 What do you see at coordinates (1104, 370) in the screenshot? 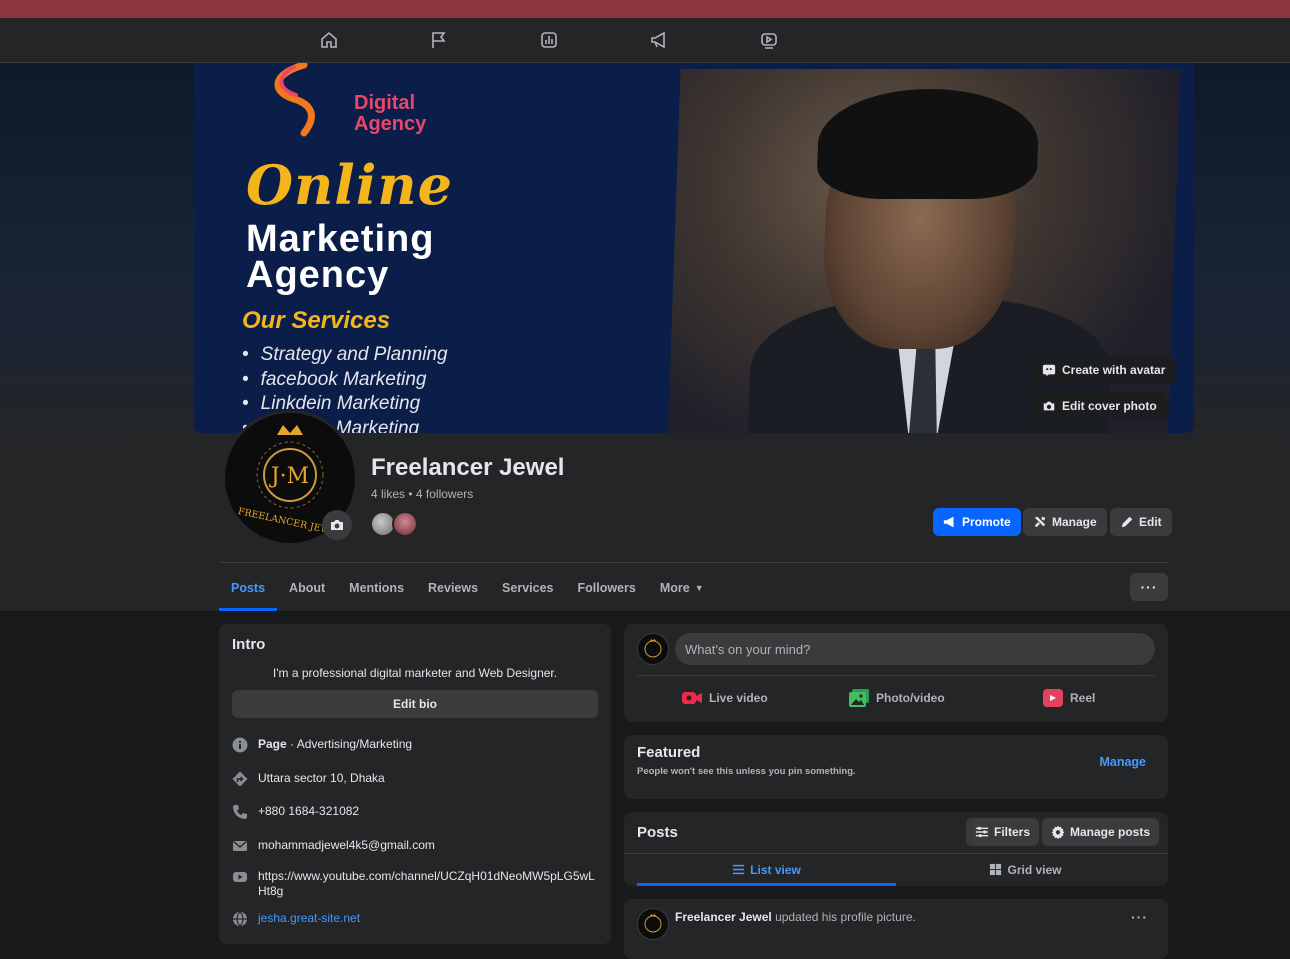
I see `create-with-avatar-button: Create with avatar` at bounding box center [1104, 370].